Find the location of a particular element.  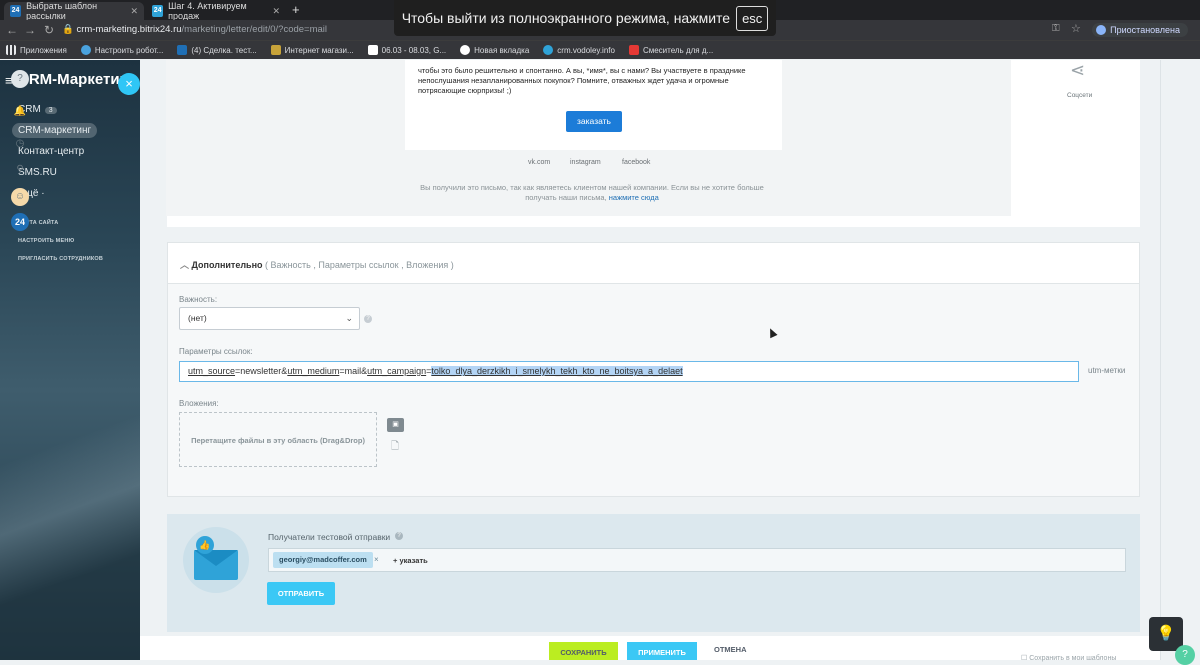

help-circle-icon: ? is located at coordinates (20, 79).